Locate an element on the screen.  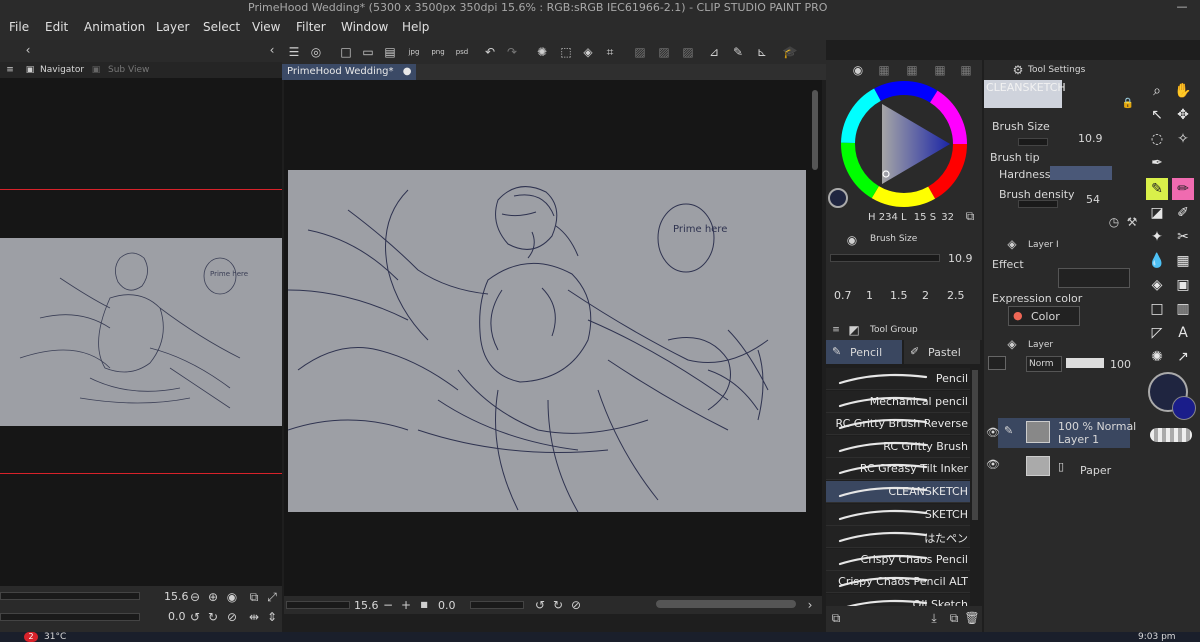
tool-settings-tab: Tool Settings is located at coordinates (1056, 70).